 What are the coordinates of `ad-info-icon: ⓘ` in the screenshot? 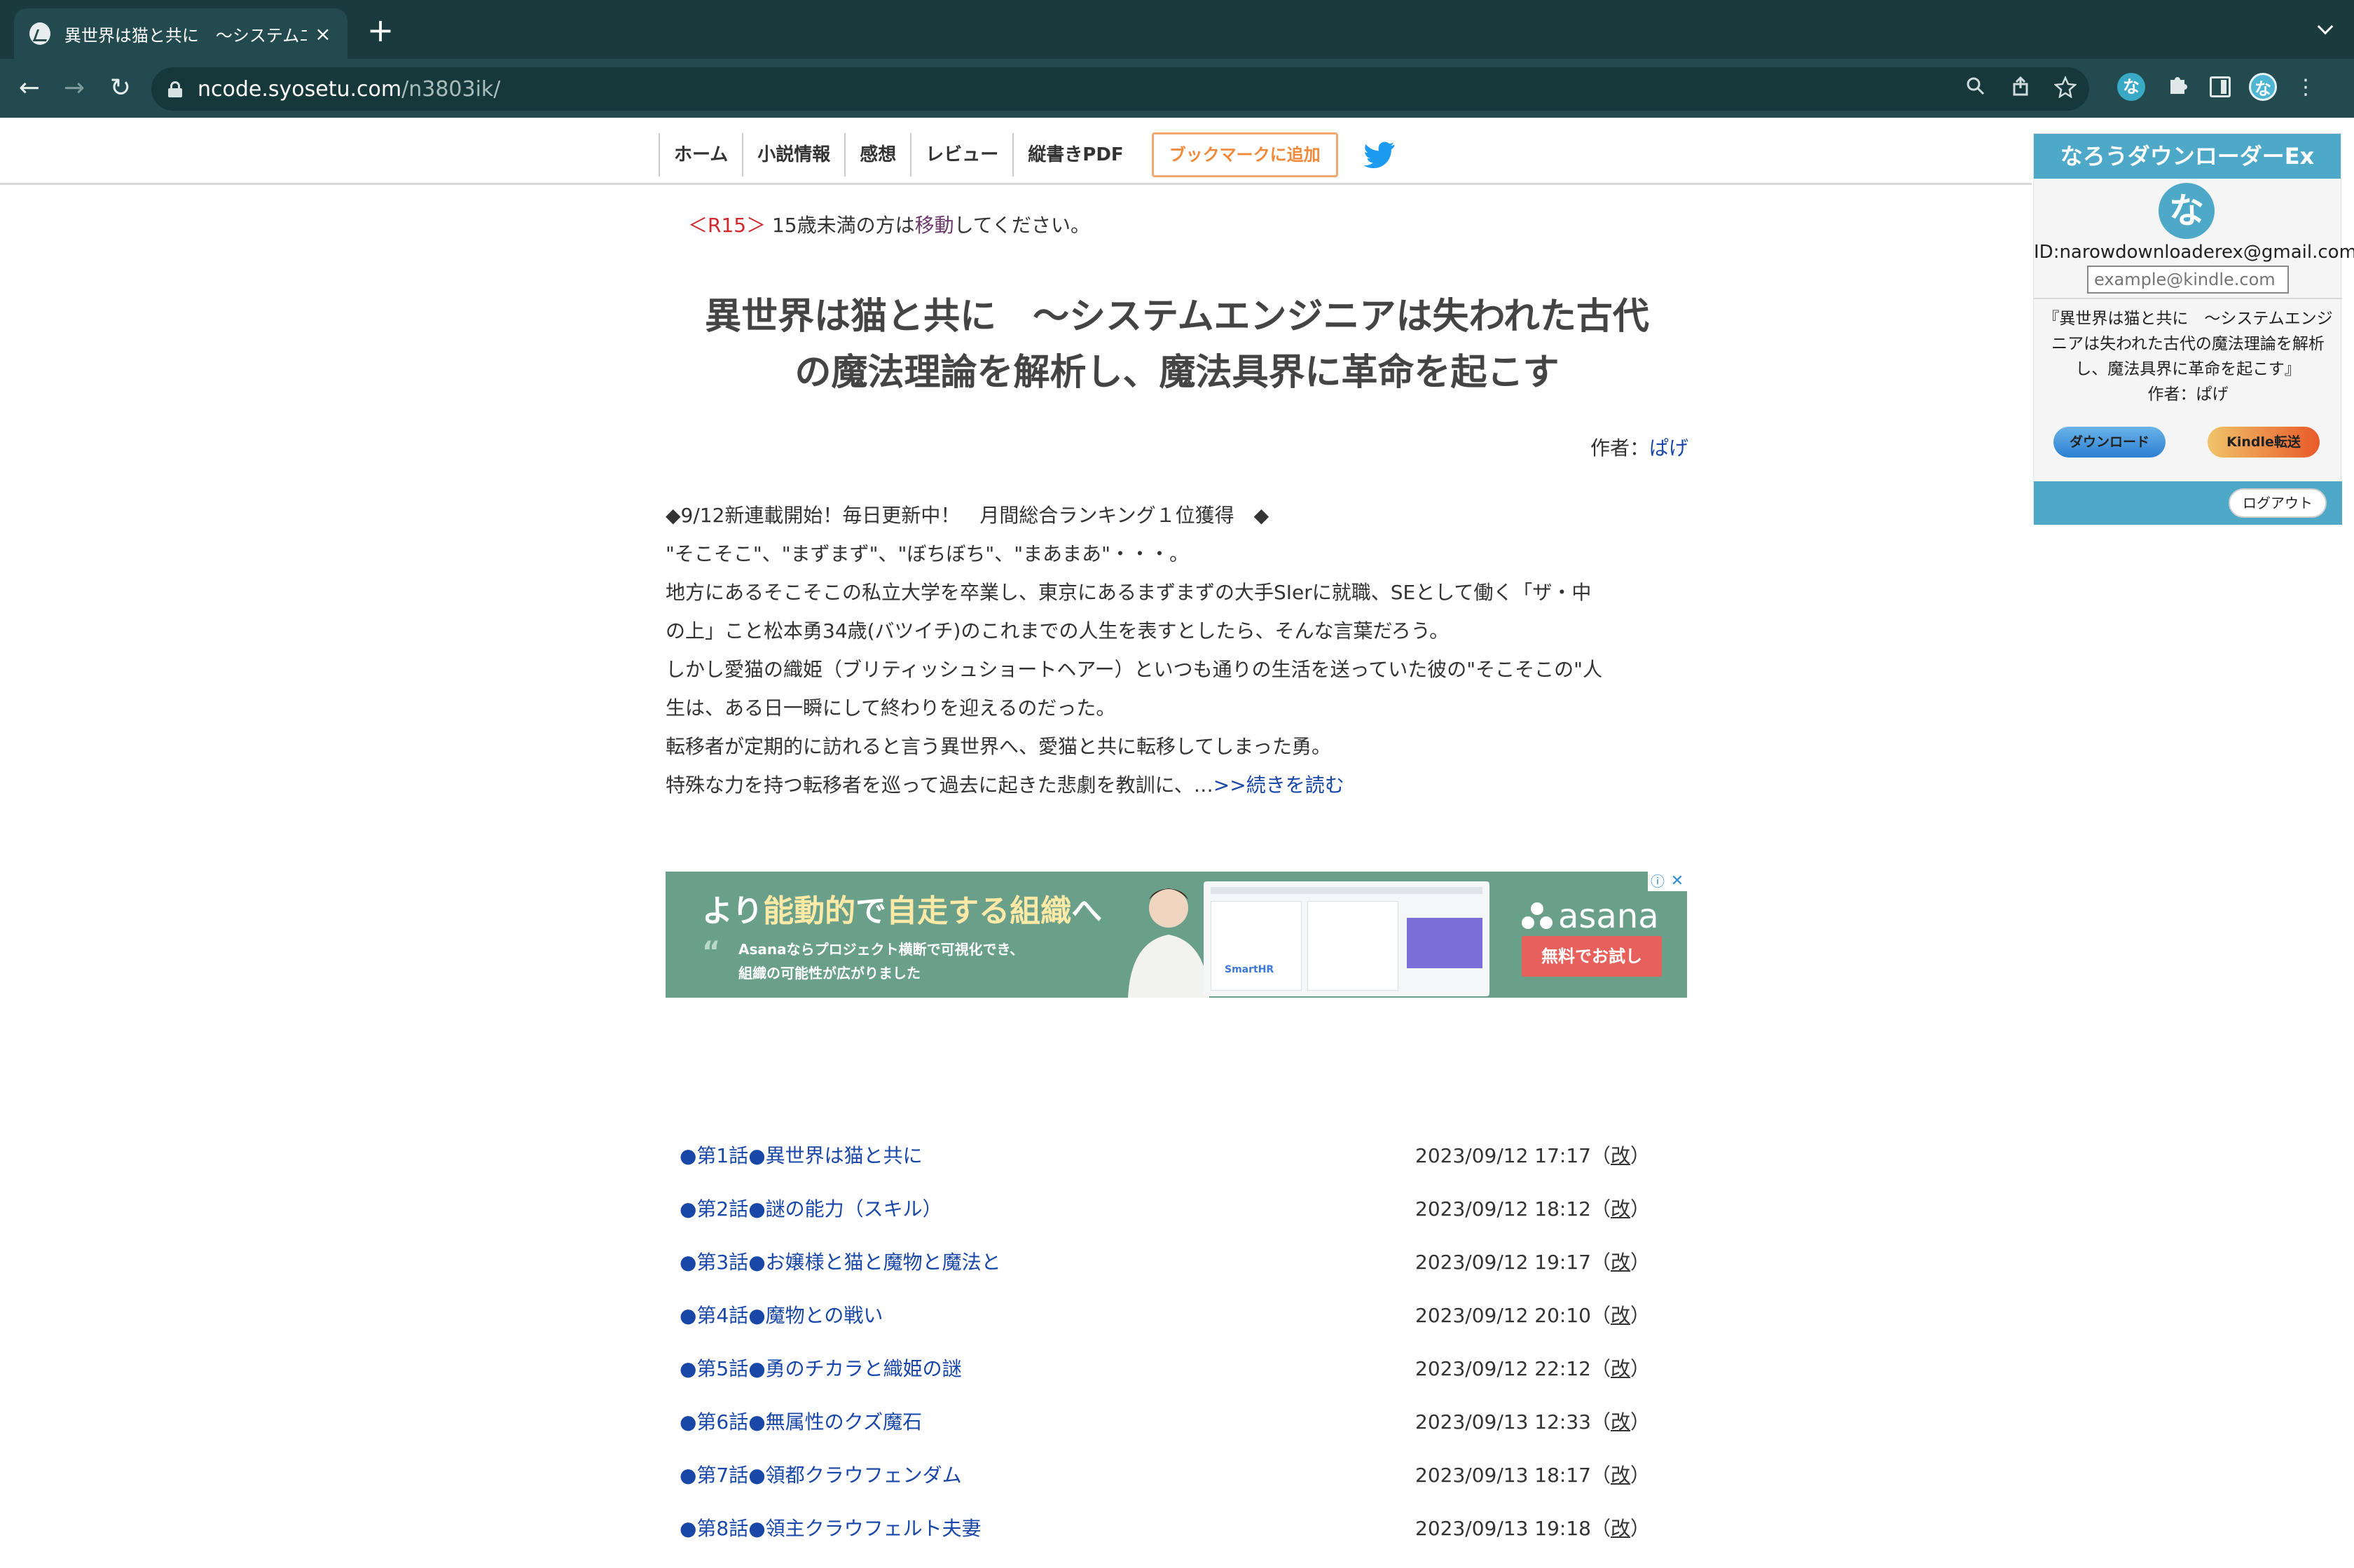 It's located at (1657, 881).